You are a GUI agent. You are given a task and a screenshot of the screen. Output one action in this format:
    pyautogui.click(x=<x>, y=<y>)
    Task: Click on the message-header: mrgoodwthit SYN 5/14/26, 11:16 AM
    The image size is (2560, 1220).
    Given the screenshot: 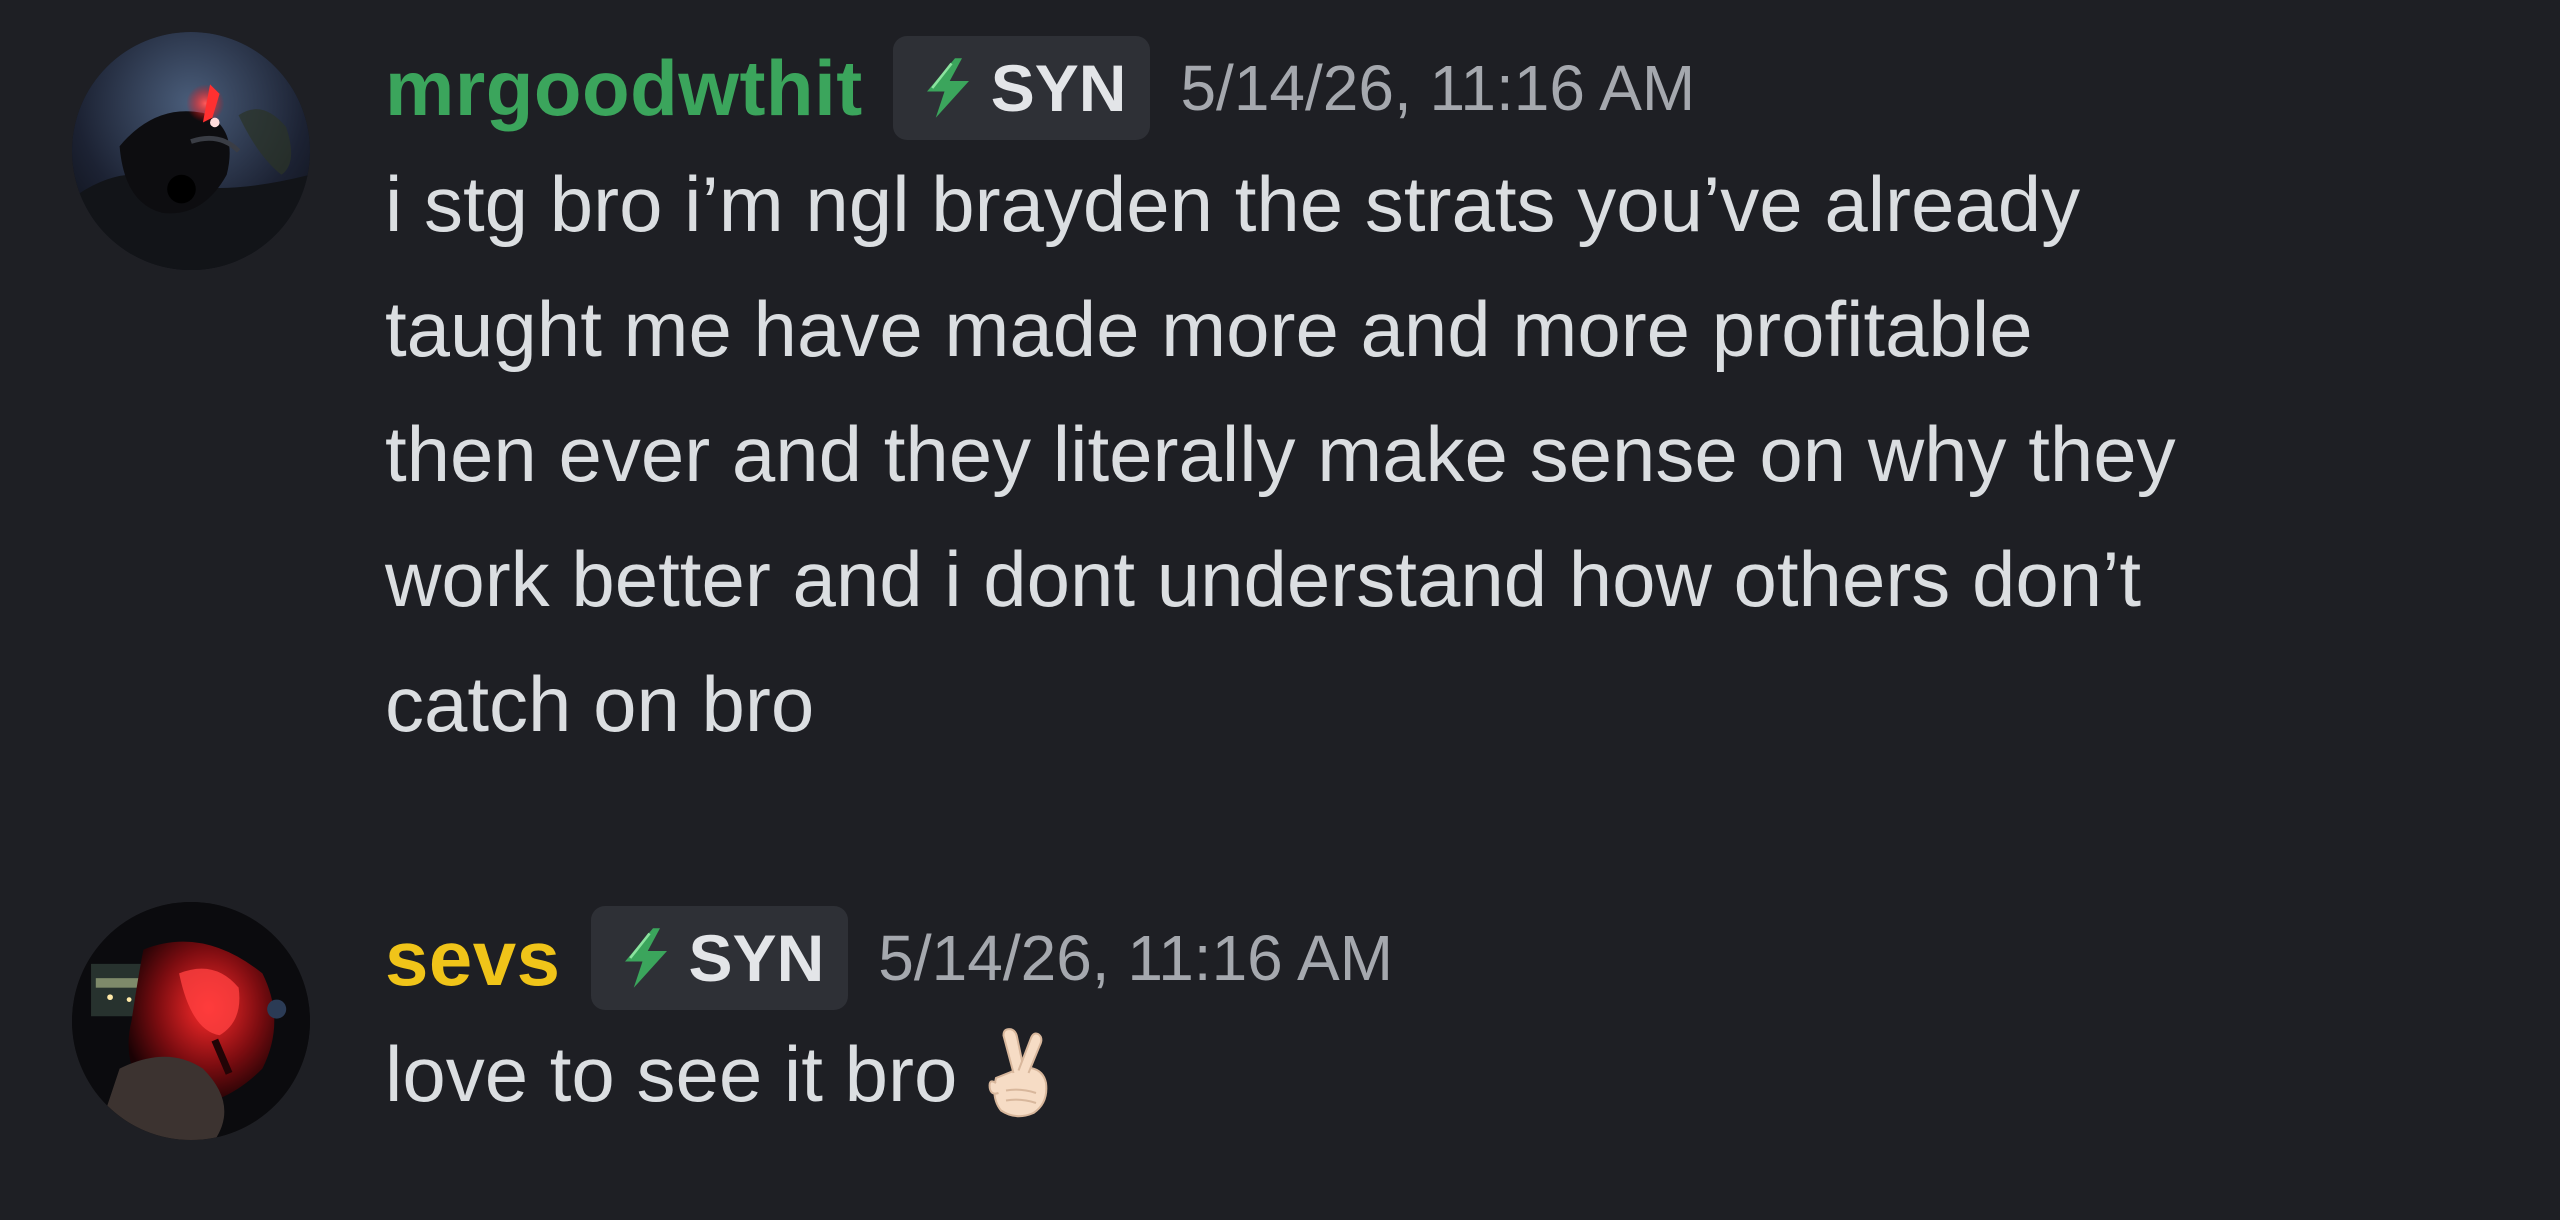 What is the action you would take?
    pyautogui.click(x=1460, y=88)
    